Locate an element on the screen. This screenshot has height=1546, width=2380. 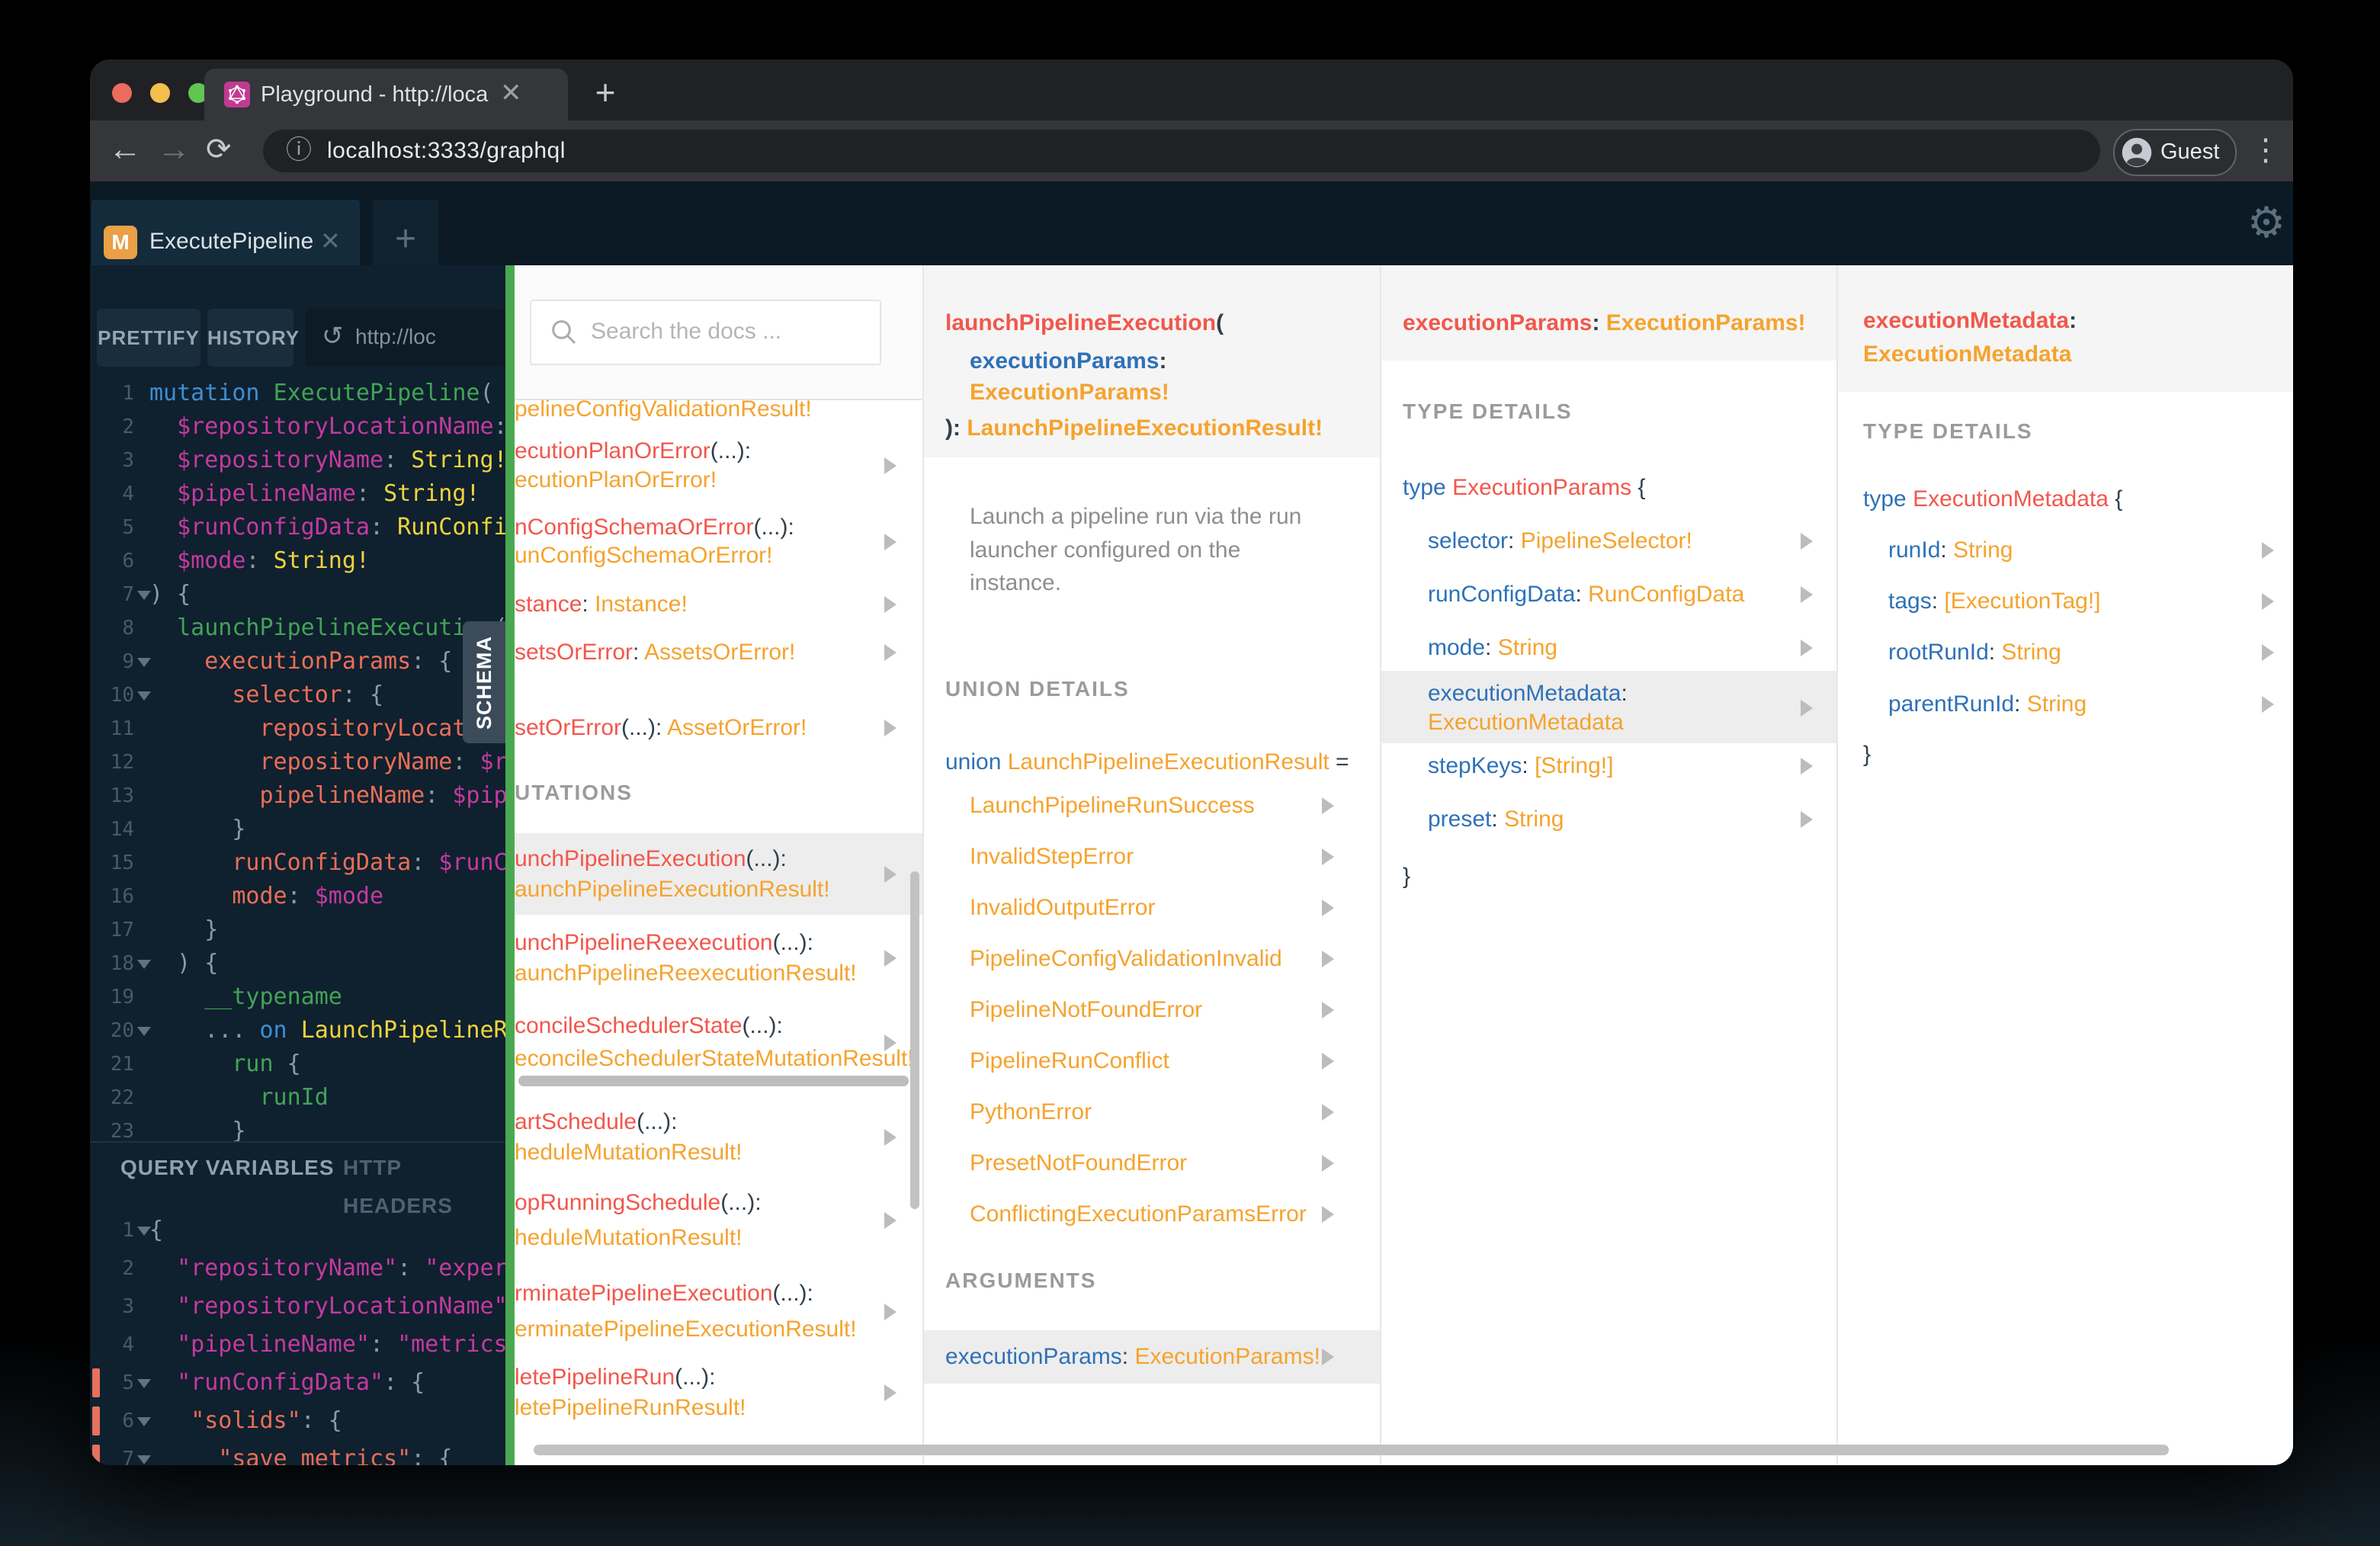
doc-union-decl: union LaunchPipelineExecutionResult = is located at coordinates (1147, 762).